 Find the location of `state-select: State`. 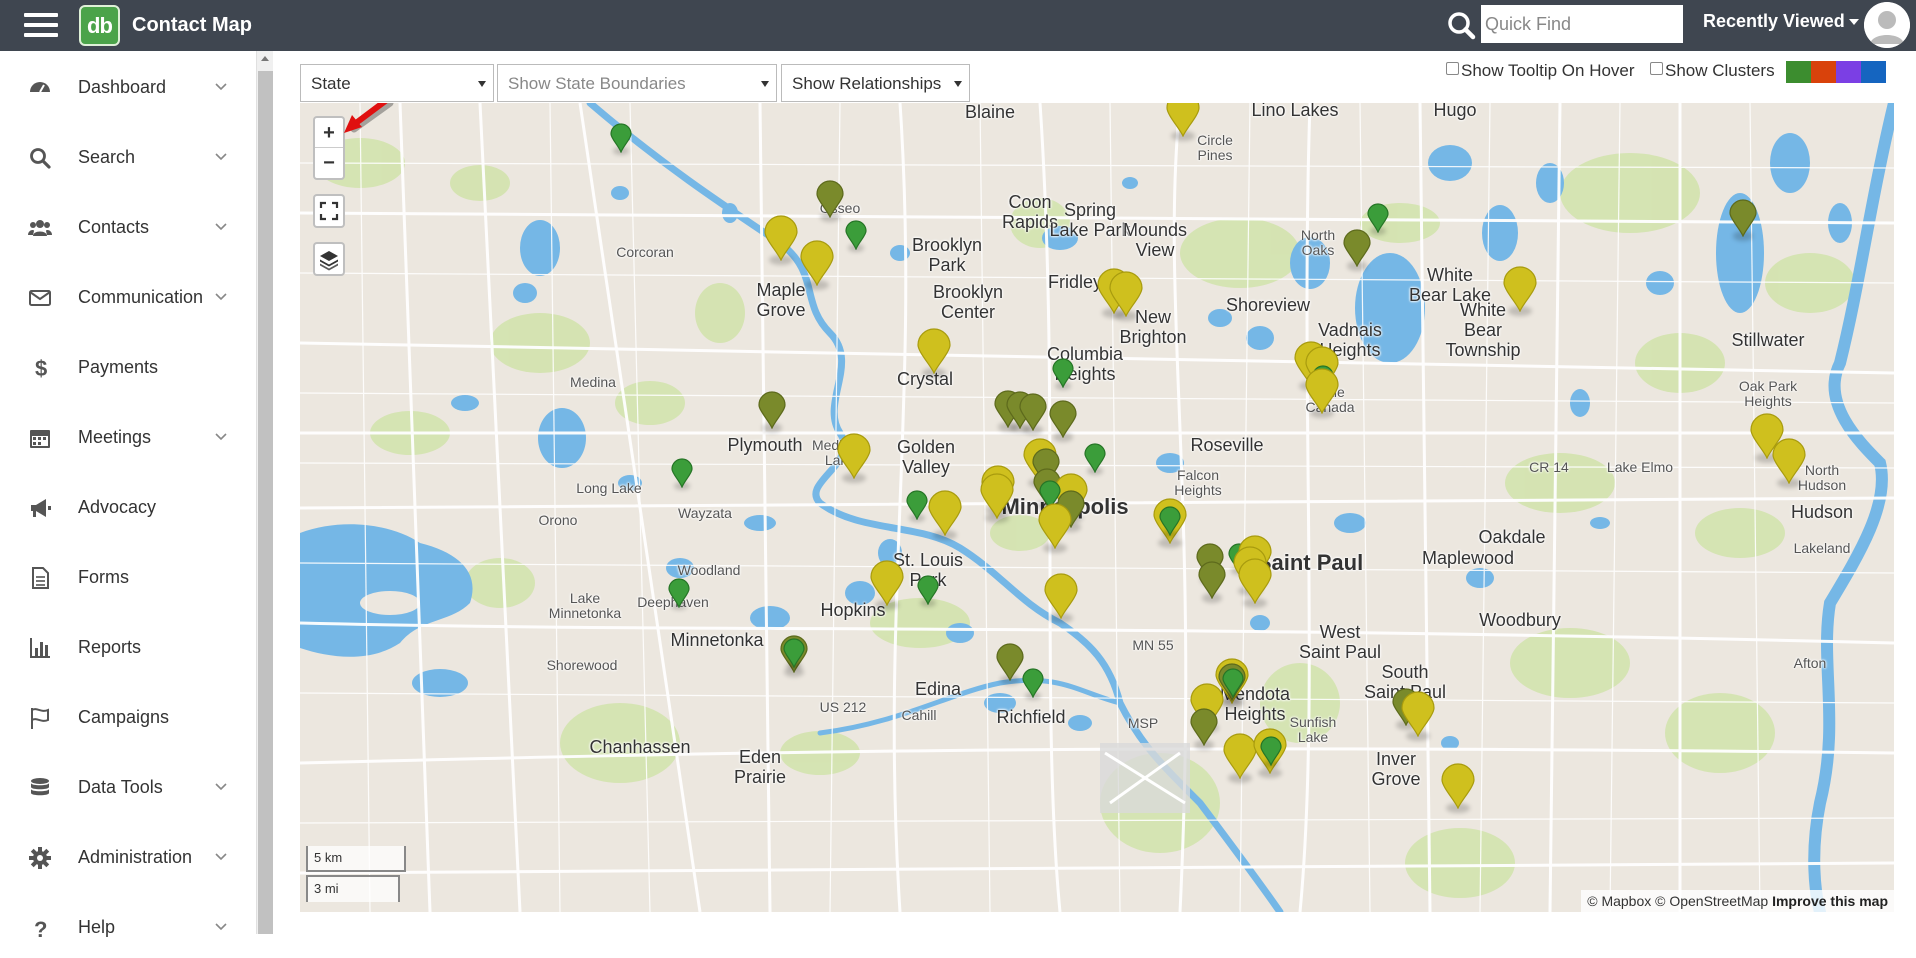

state-select: State is located at coordinates (397, 83).